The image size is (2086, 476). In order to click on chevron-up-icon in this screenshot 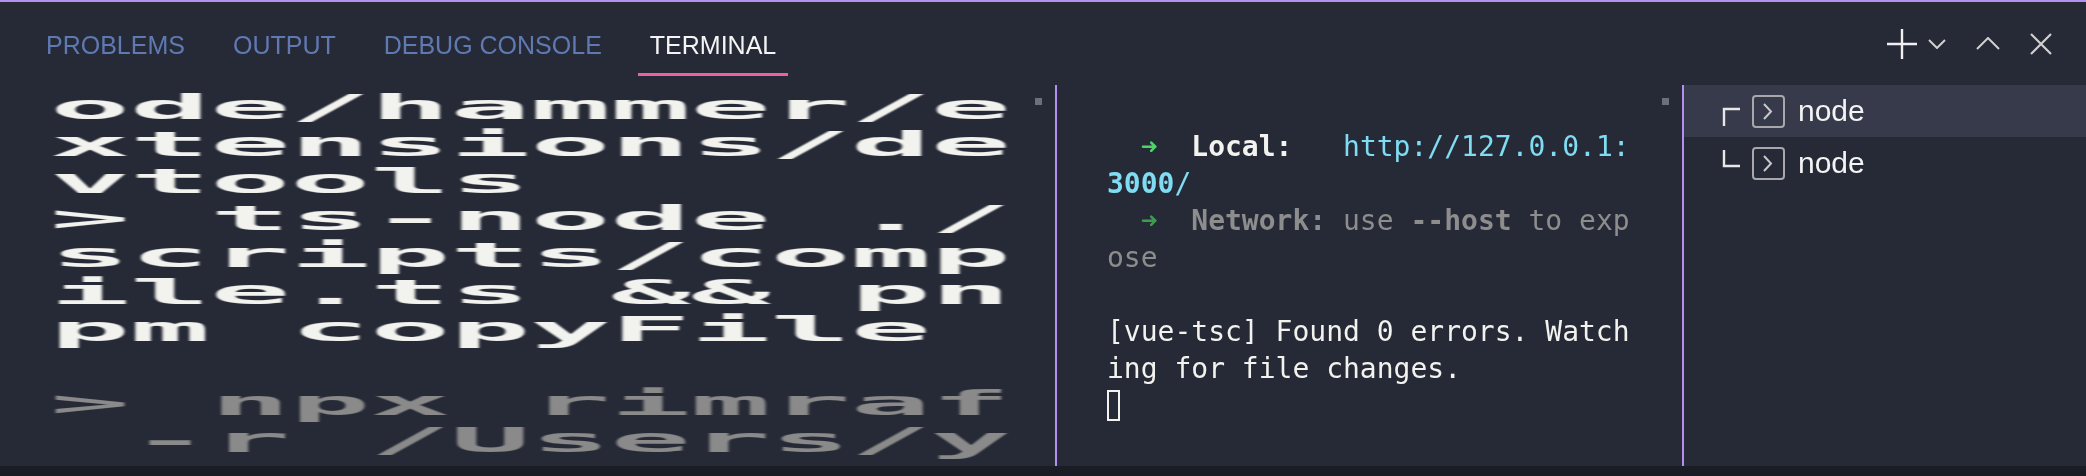, I will do `click(1988, 43)`.